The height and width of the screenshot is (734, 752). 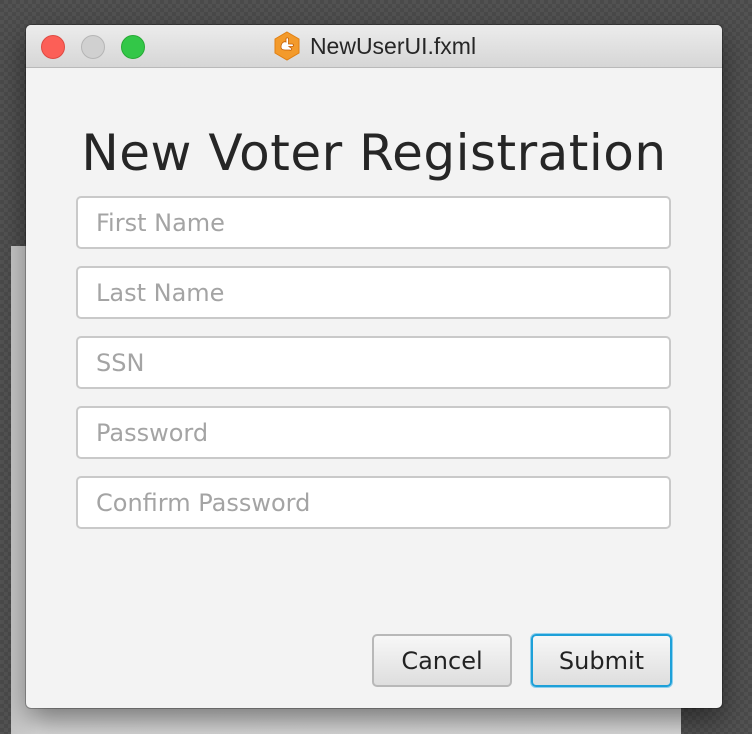 I want to click on window-title: NewUserUI.fxml, so click(x=393, y=45).